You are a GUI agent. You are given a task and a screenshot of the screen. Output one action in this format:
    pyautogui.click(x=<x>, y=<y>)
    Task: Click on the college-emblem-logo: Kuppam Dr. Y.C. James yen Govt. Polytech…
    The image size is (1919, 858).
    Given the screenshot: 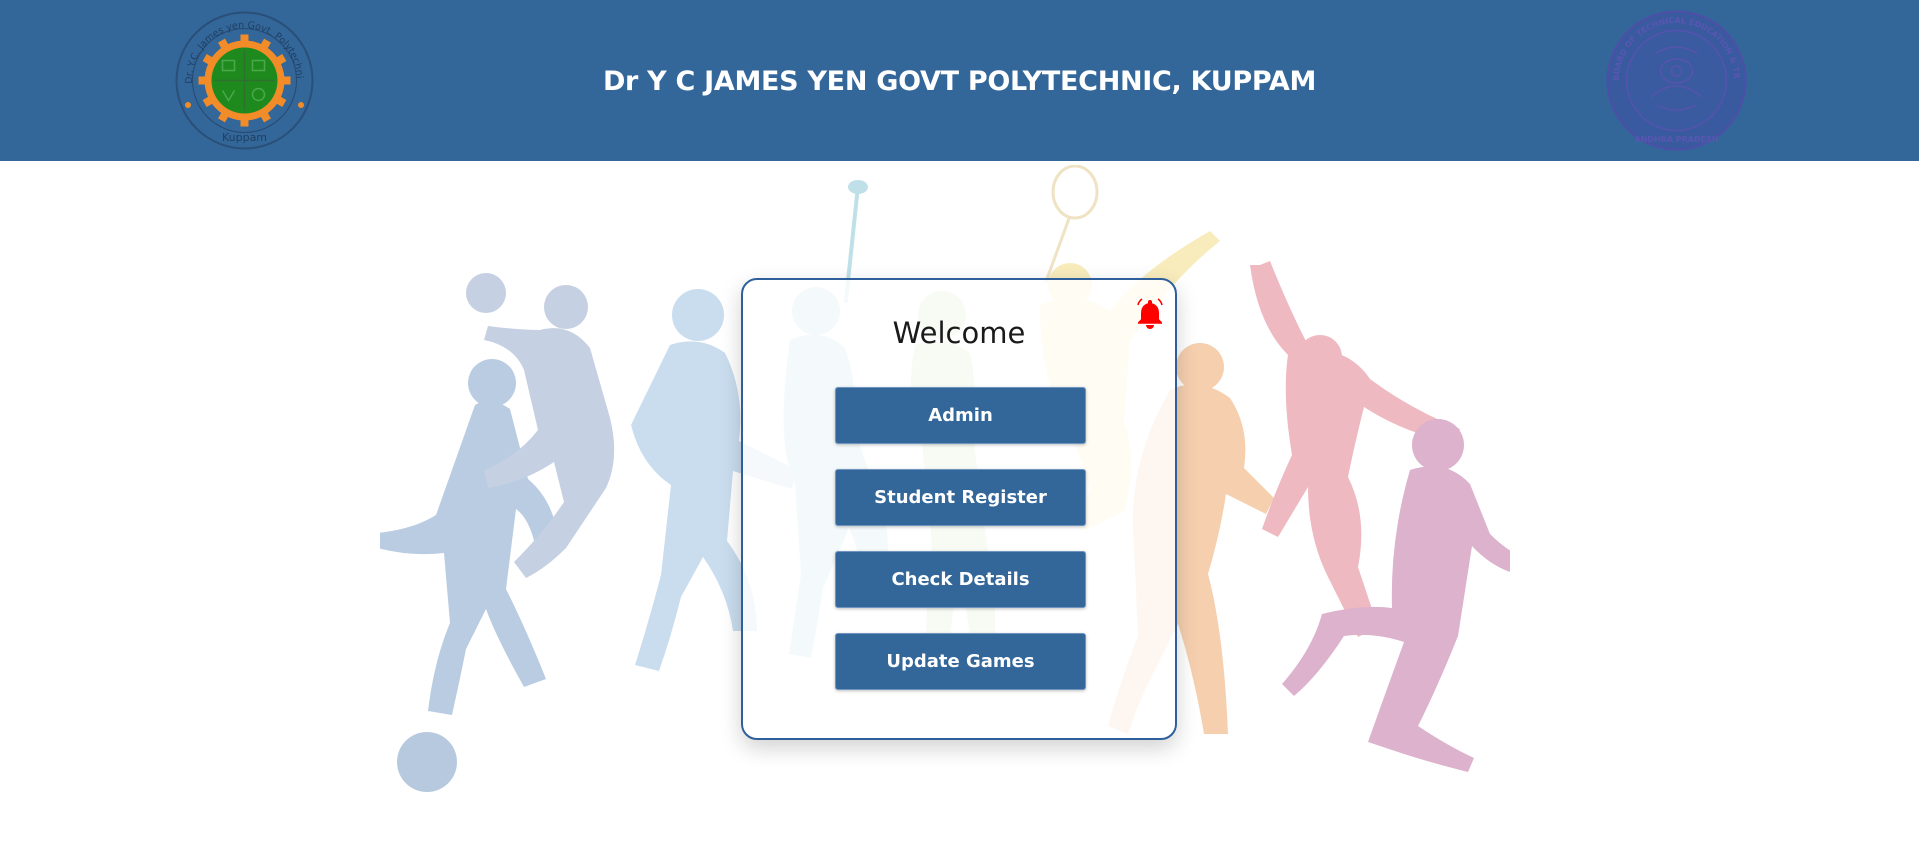 What is the action you would take?
    pyautogui.click(x=244, y=80)
    